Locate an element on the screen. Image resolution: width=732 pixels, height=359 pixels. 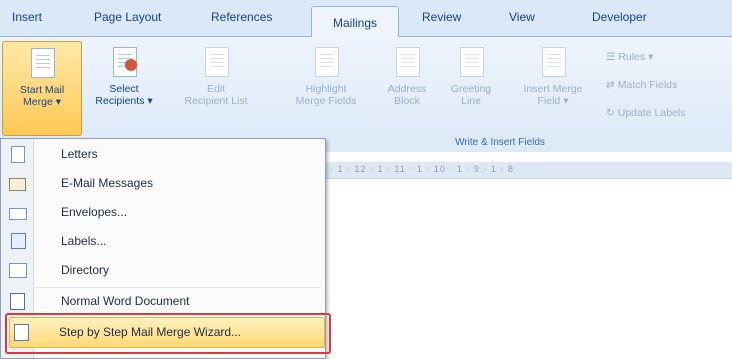
match-fields-icon: ⇄ is located at coordinates (610, 85).